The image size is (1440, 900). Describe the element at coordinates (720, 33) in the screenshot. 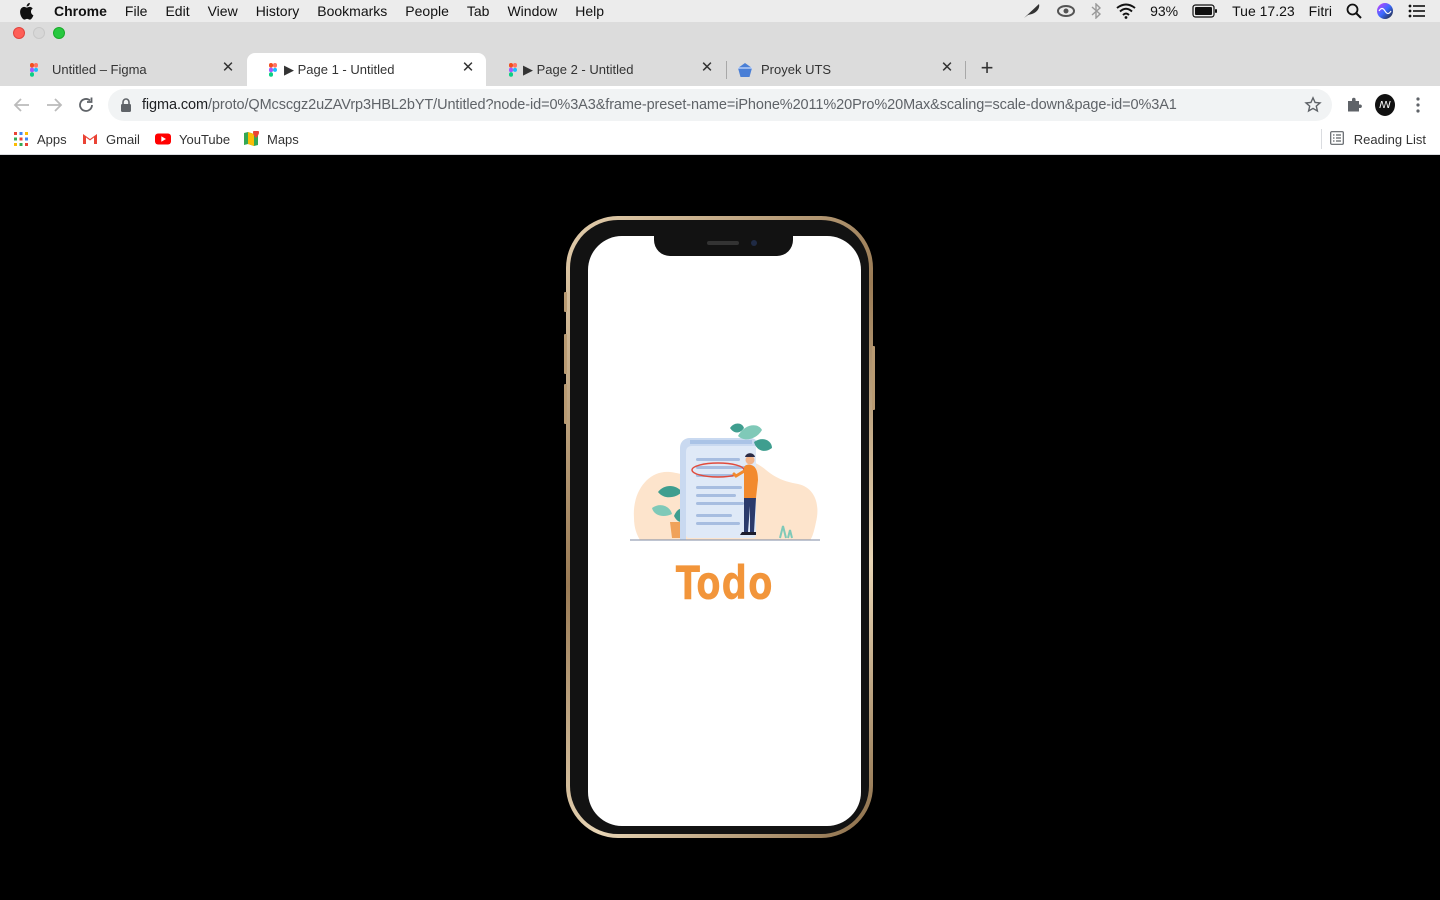

I see `window-titlebar` at that location.